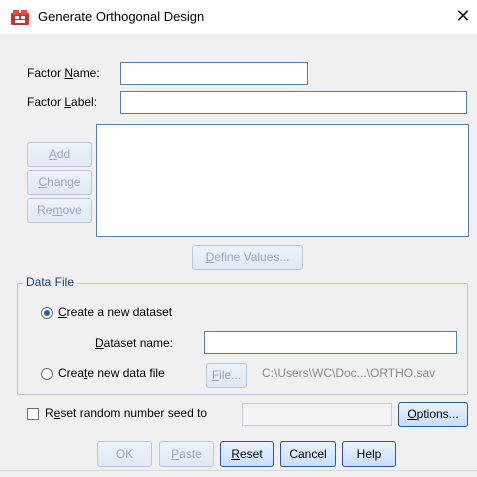 This screenshot has width=477, height=477. Describe the element at coordinates (190, 454) in the screenshot. I see `label-text: aste` at that location.